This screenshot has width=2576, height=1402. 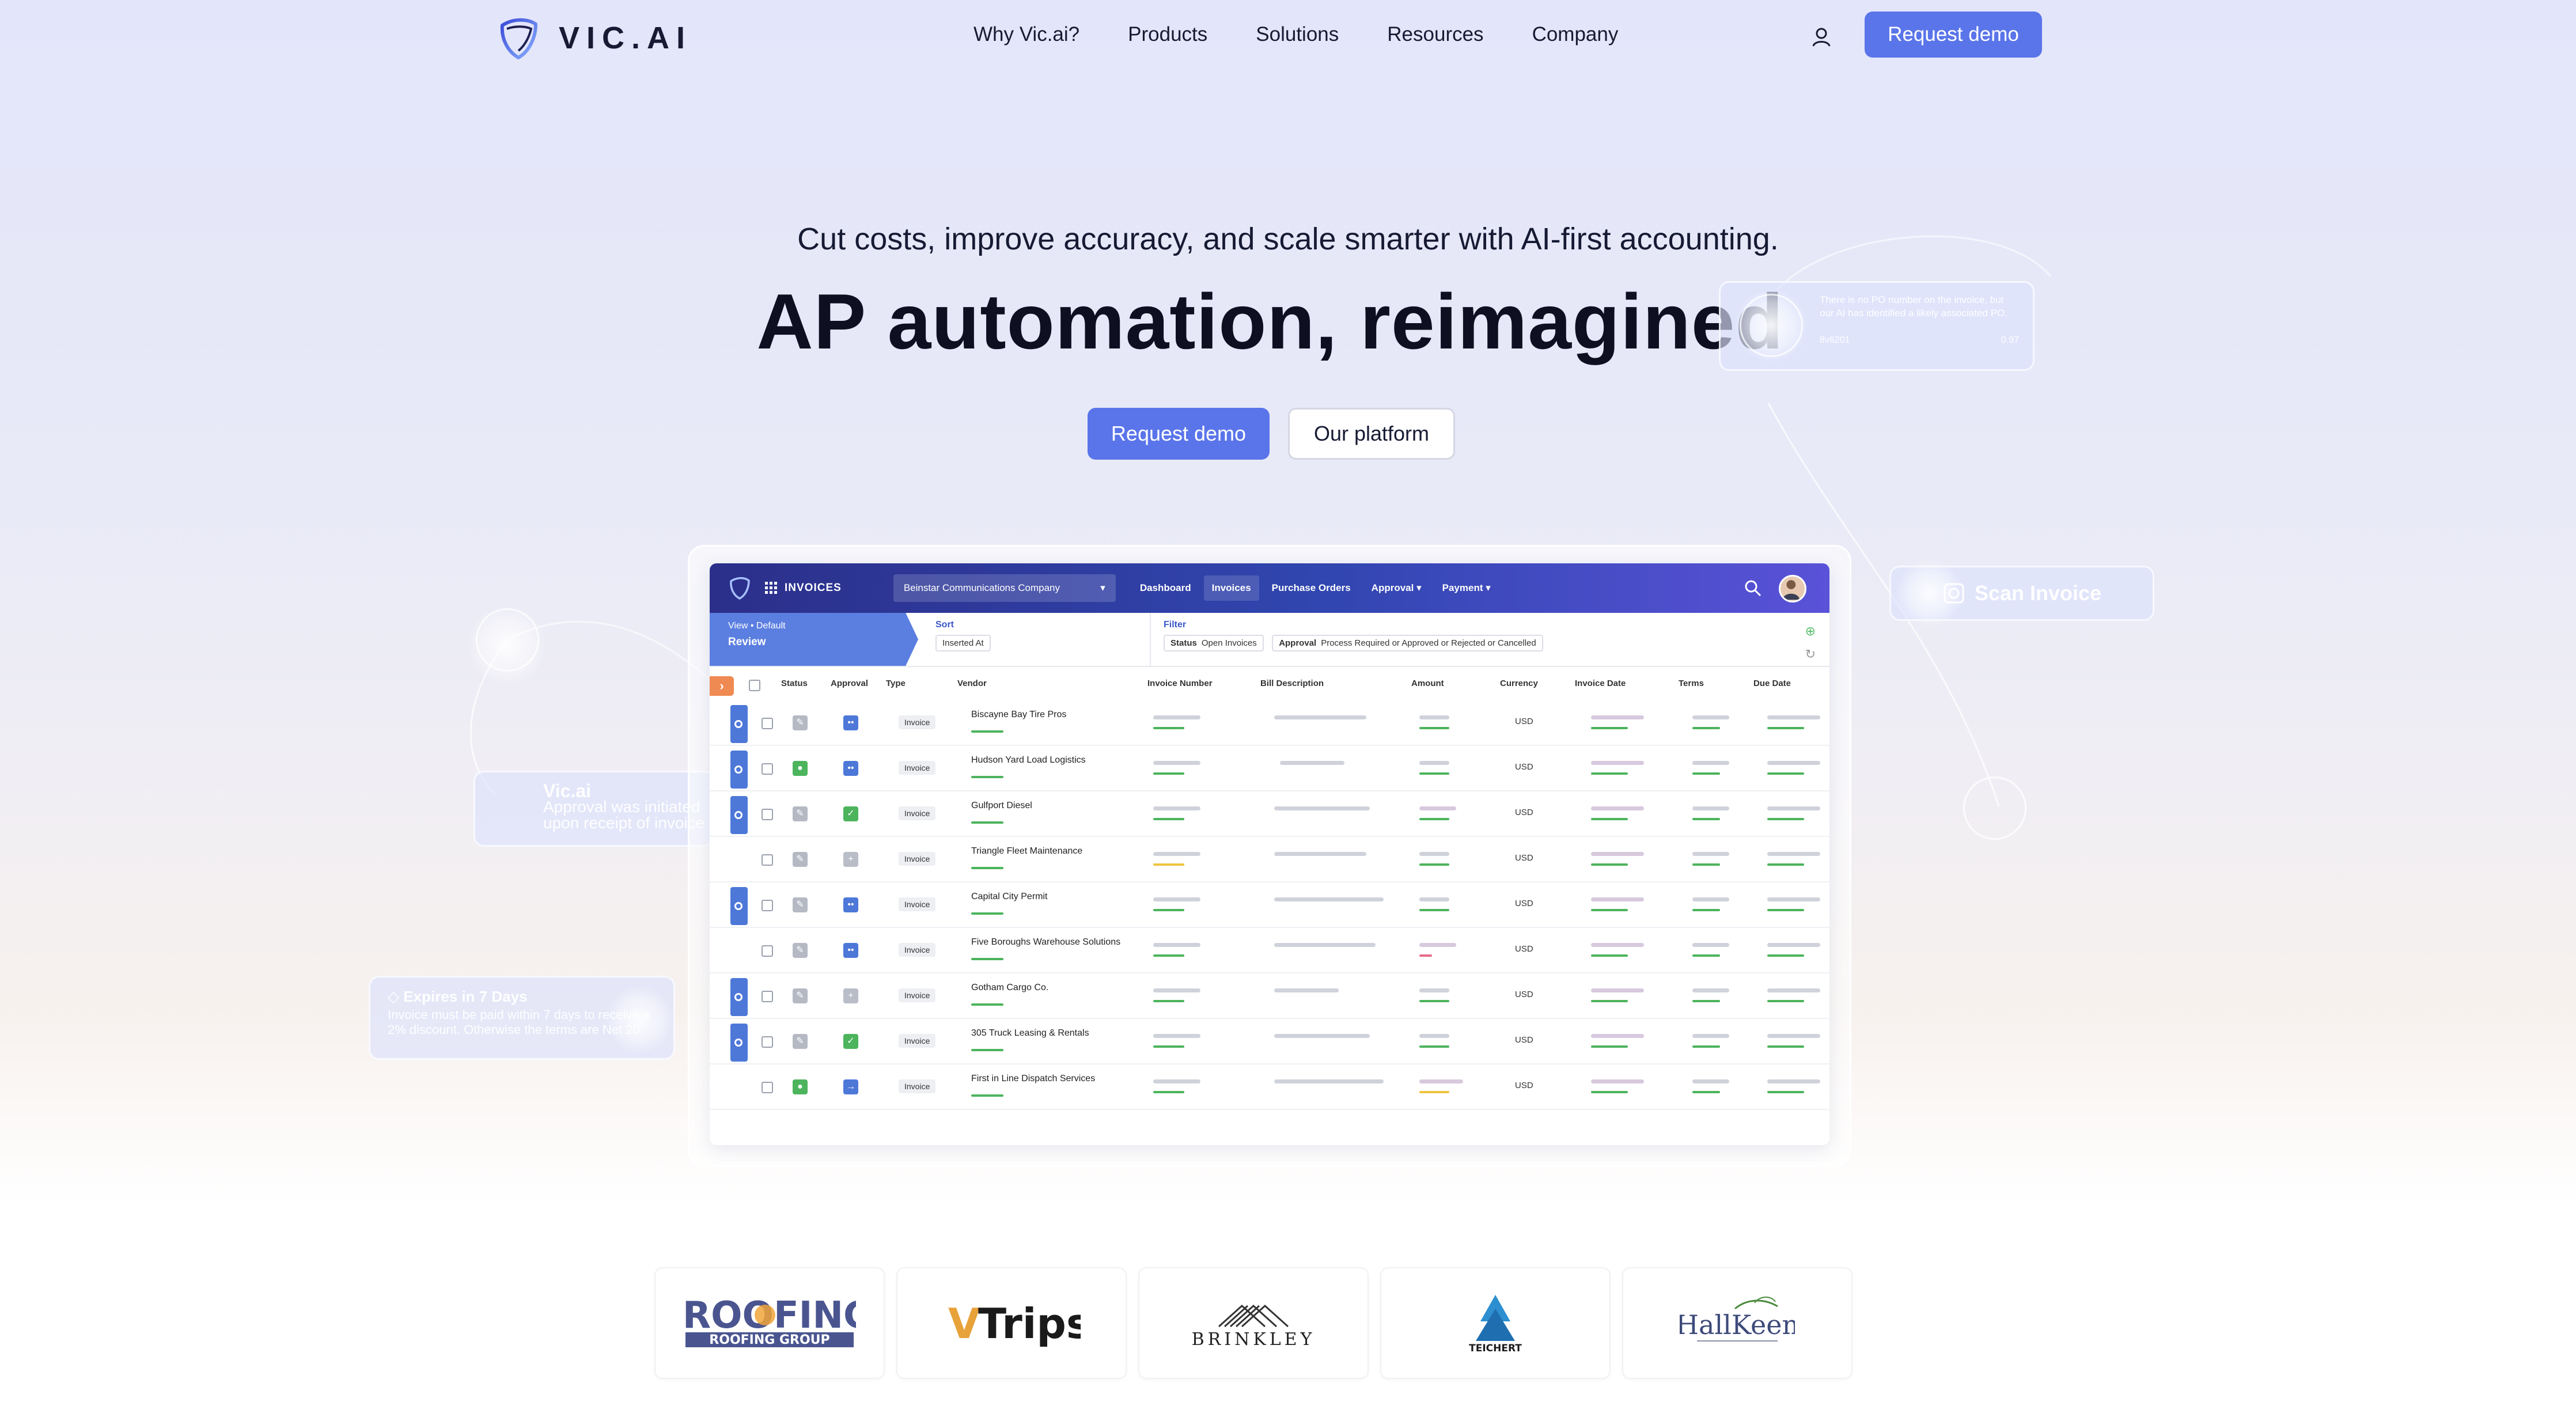 What do you see at coordinates (1772, 683) in the screenshot?
I see `col-due-date: Due Date` at bounding box center [1772, 683].